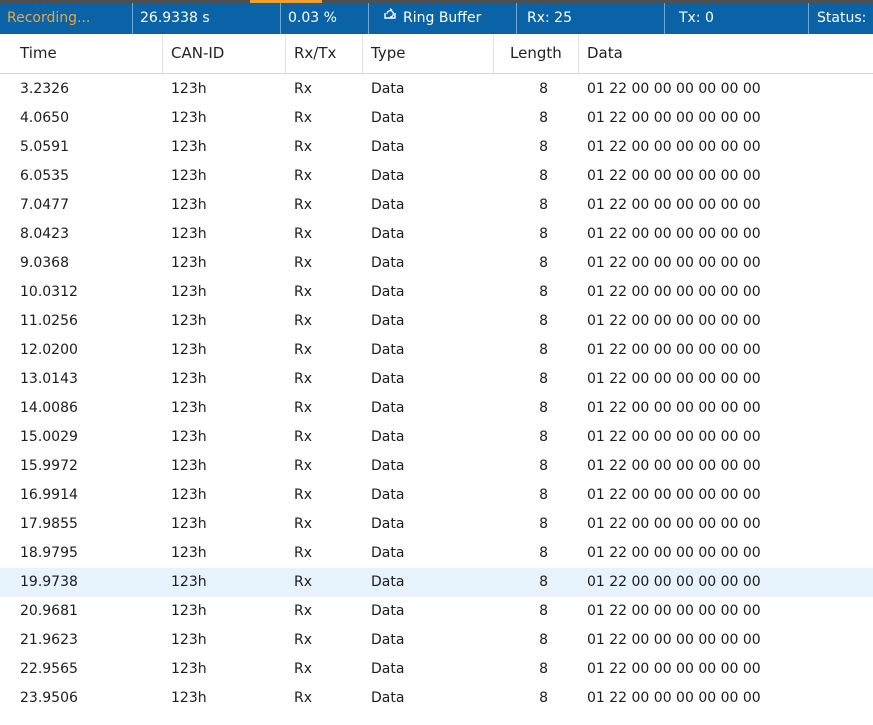 The height and width of the screenshot is (725, 873). Describe the element at coordinates (536, 53) in the screenshot. I see `column-header-length: Length` at that location.